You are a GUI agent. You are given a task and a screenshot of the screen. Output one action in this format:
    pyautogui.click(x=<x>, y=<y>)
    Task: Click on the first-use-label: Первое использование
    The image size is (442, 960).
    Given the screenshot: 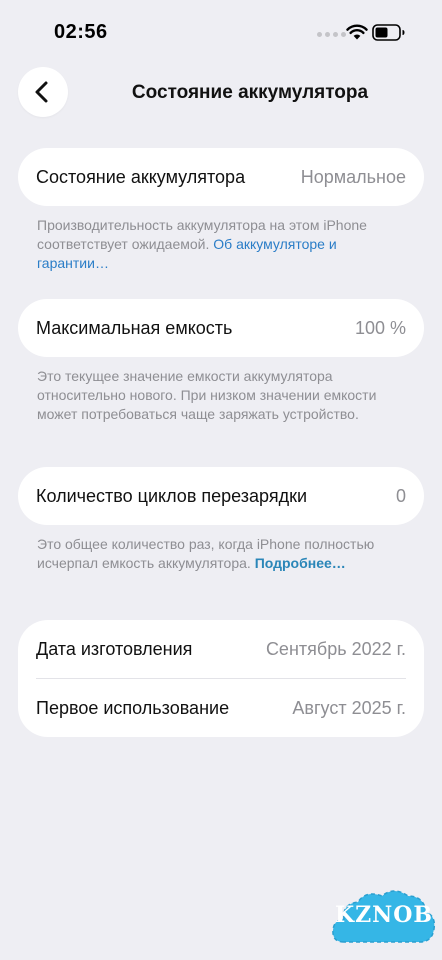 What is the action you would take?
    pyautogui.click(x=133, y=707)
    